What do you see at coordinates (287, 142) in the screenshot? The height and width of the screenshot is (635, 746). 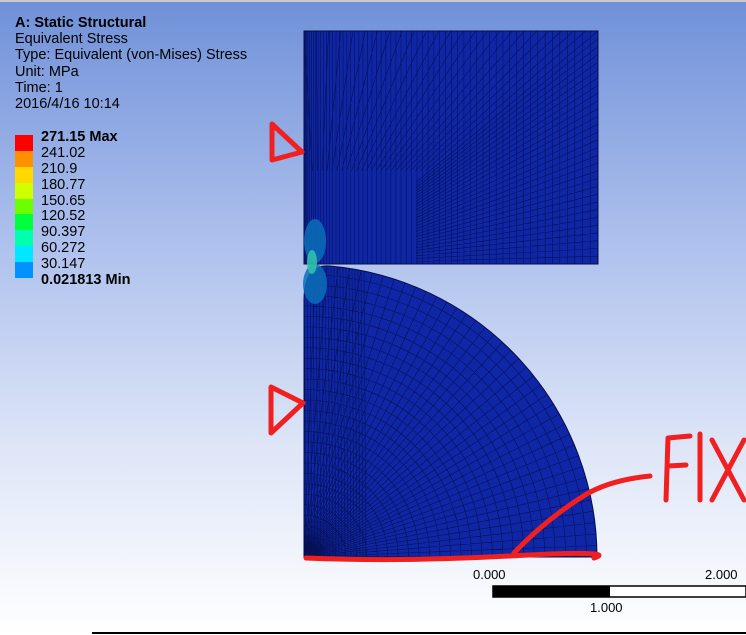 I see `load-arrow-upper` at bounding box center [287, 142].